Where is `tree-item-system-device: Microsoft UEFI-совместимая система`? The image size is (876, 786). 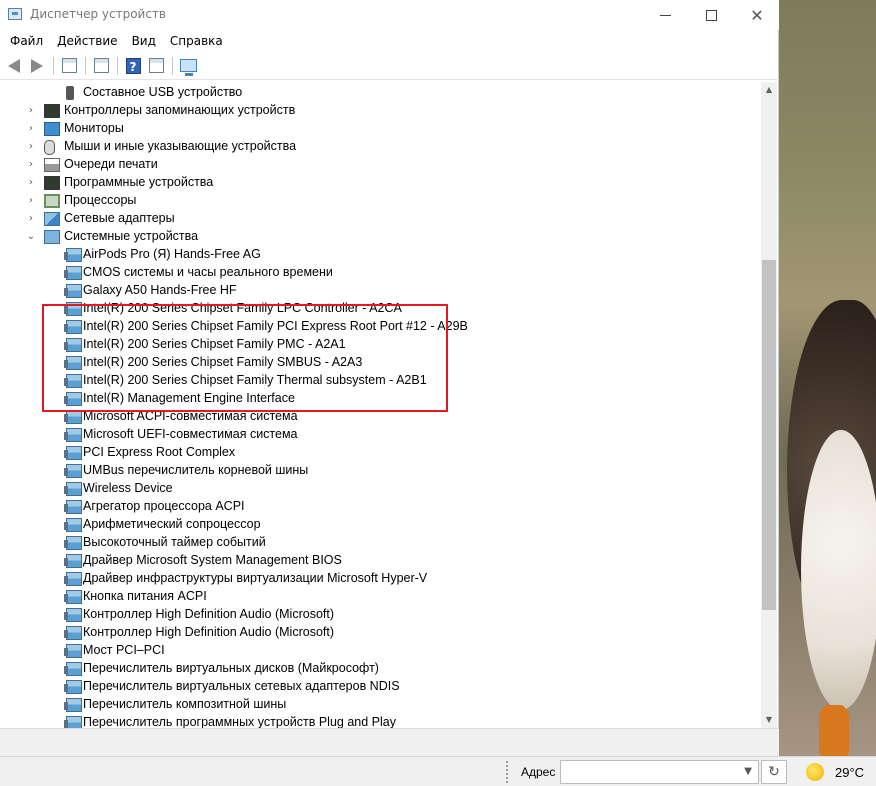
tree-item-system-device: Microsoft UEFI-совместимая система is located at coordinates (382, 435).